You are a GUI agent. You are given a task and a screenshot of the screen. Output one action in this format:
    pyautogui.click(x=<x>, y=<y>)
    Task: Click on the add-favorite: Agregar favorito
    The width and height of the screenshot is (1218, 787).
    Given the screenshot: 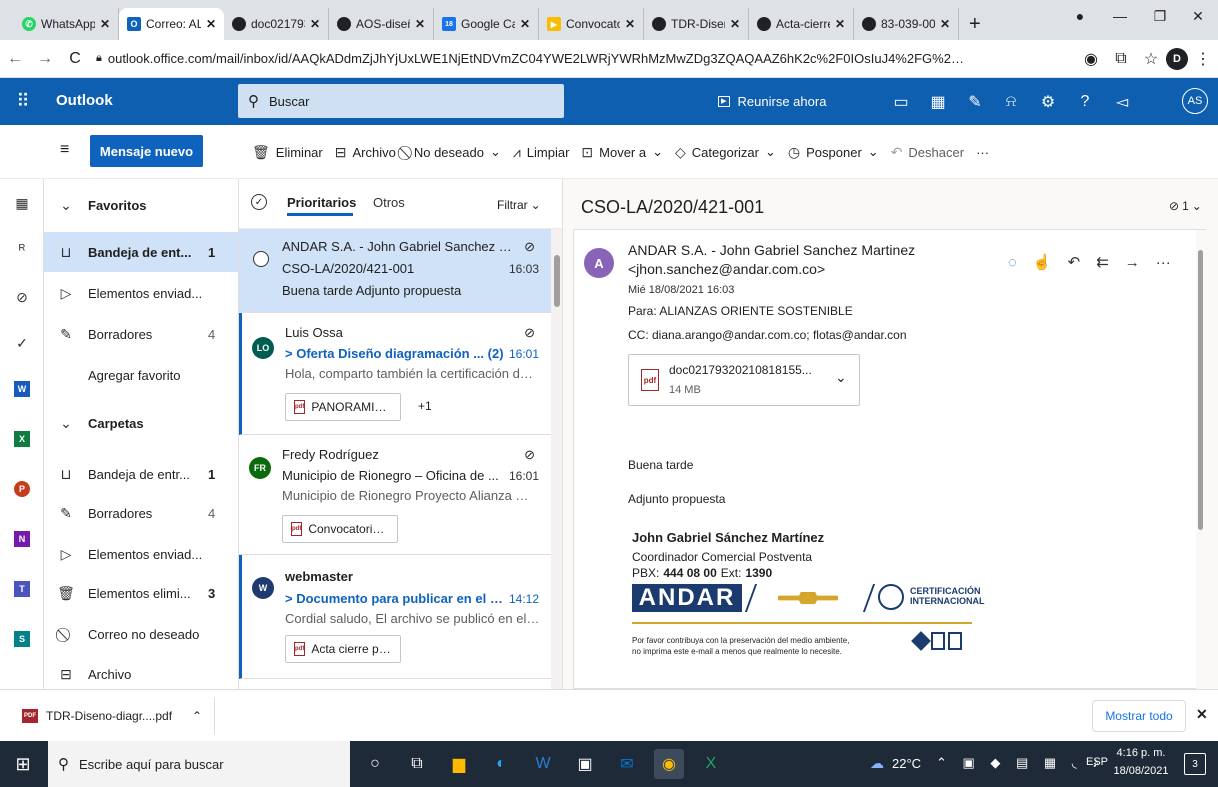 What is the action you would take?
    pyautogui.click(x=141, y=375)
    